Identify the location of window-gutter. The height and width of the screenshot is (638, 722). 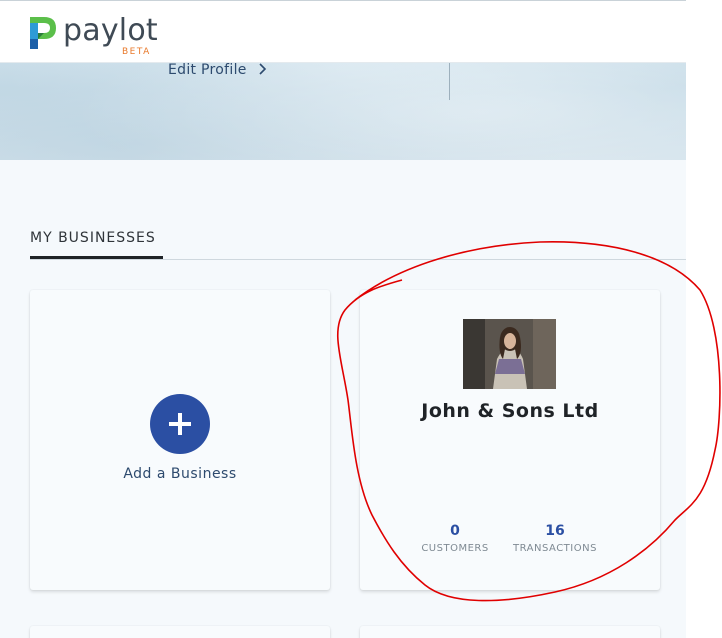
(704, 319).